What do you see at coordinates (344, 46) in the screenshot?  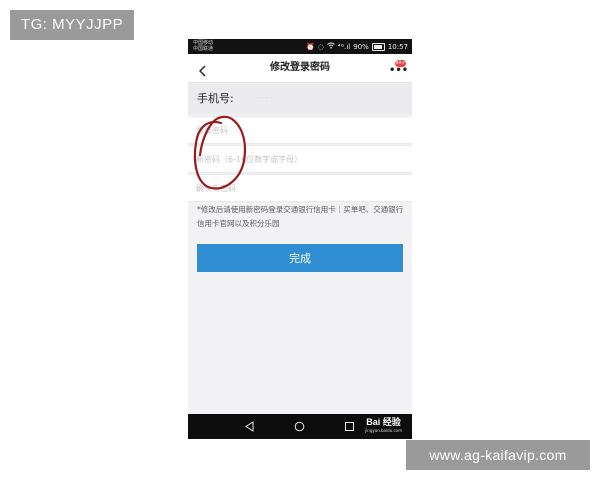 I see `signal-icon: ⁴ᴳ.ıl` at bounding box center [344, 46].